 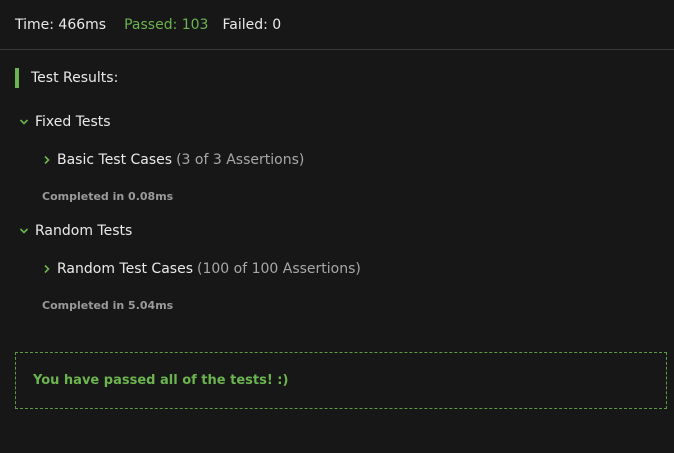 What do you see at coordinates (341, 380) in the screenshot?
I see `pass-banner: You have passed all of the tests! :)` at bounding box center [341, 380].